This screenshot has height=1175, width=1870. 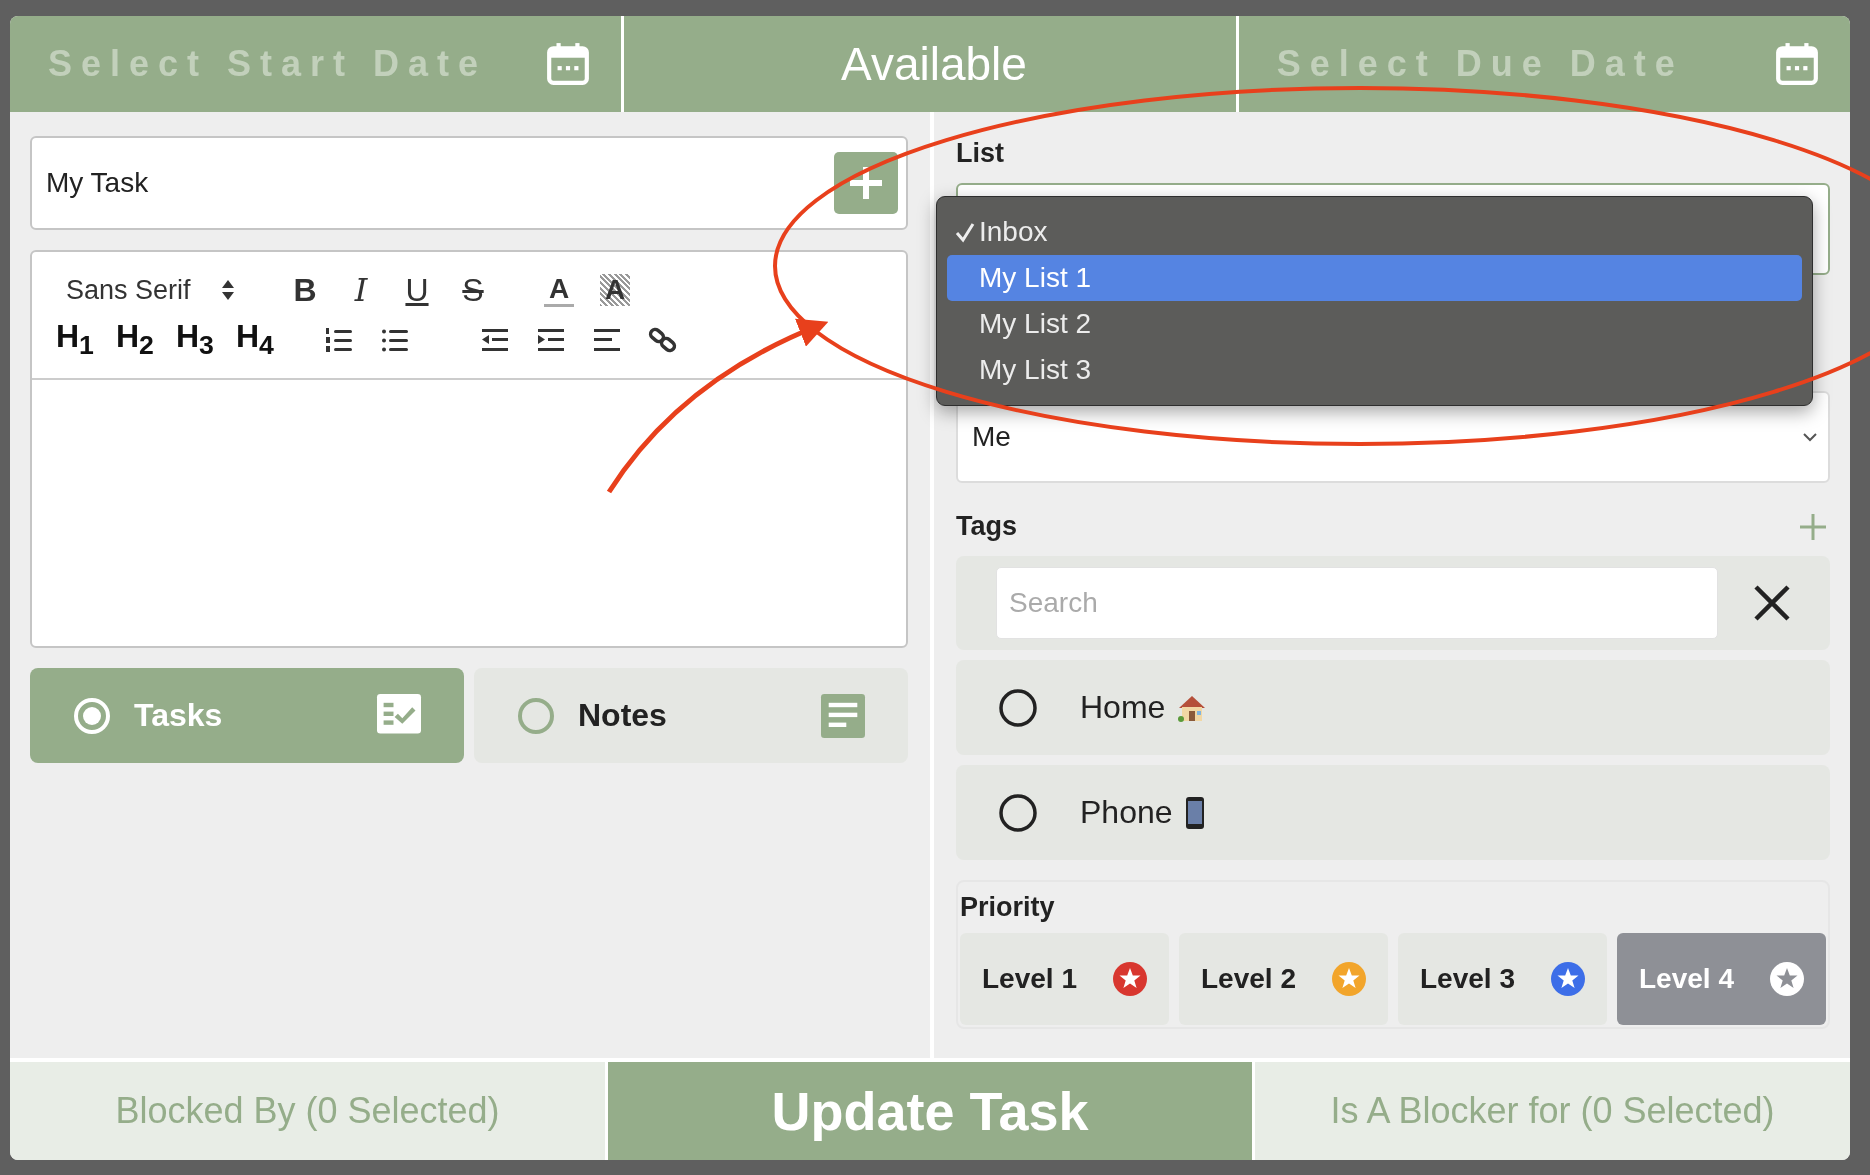 What do you see at coordinates (663, 340) in the screenshot?
I see `link-icon` at bounding box center [663, 340].